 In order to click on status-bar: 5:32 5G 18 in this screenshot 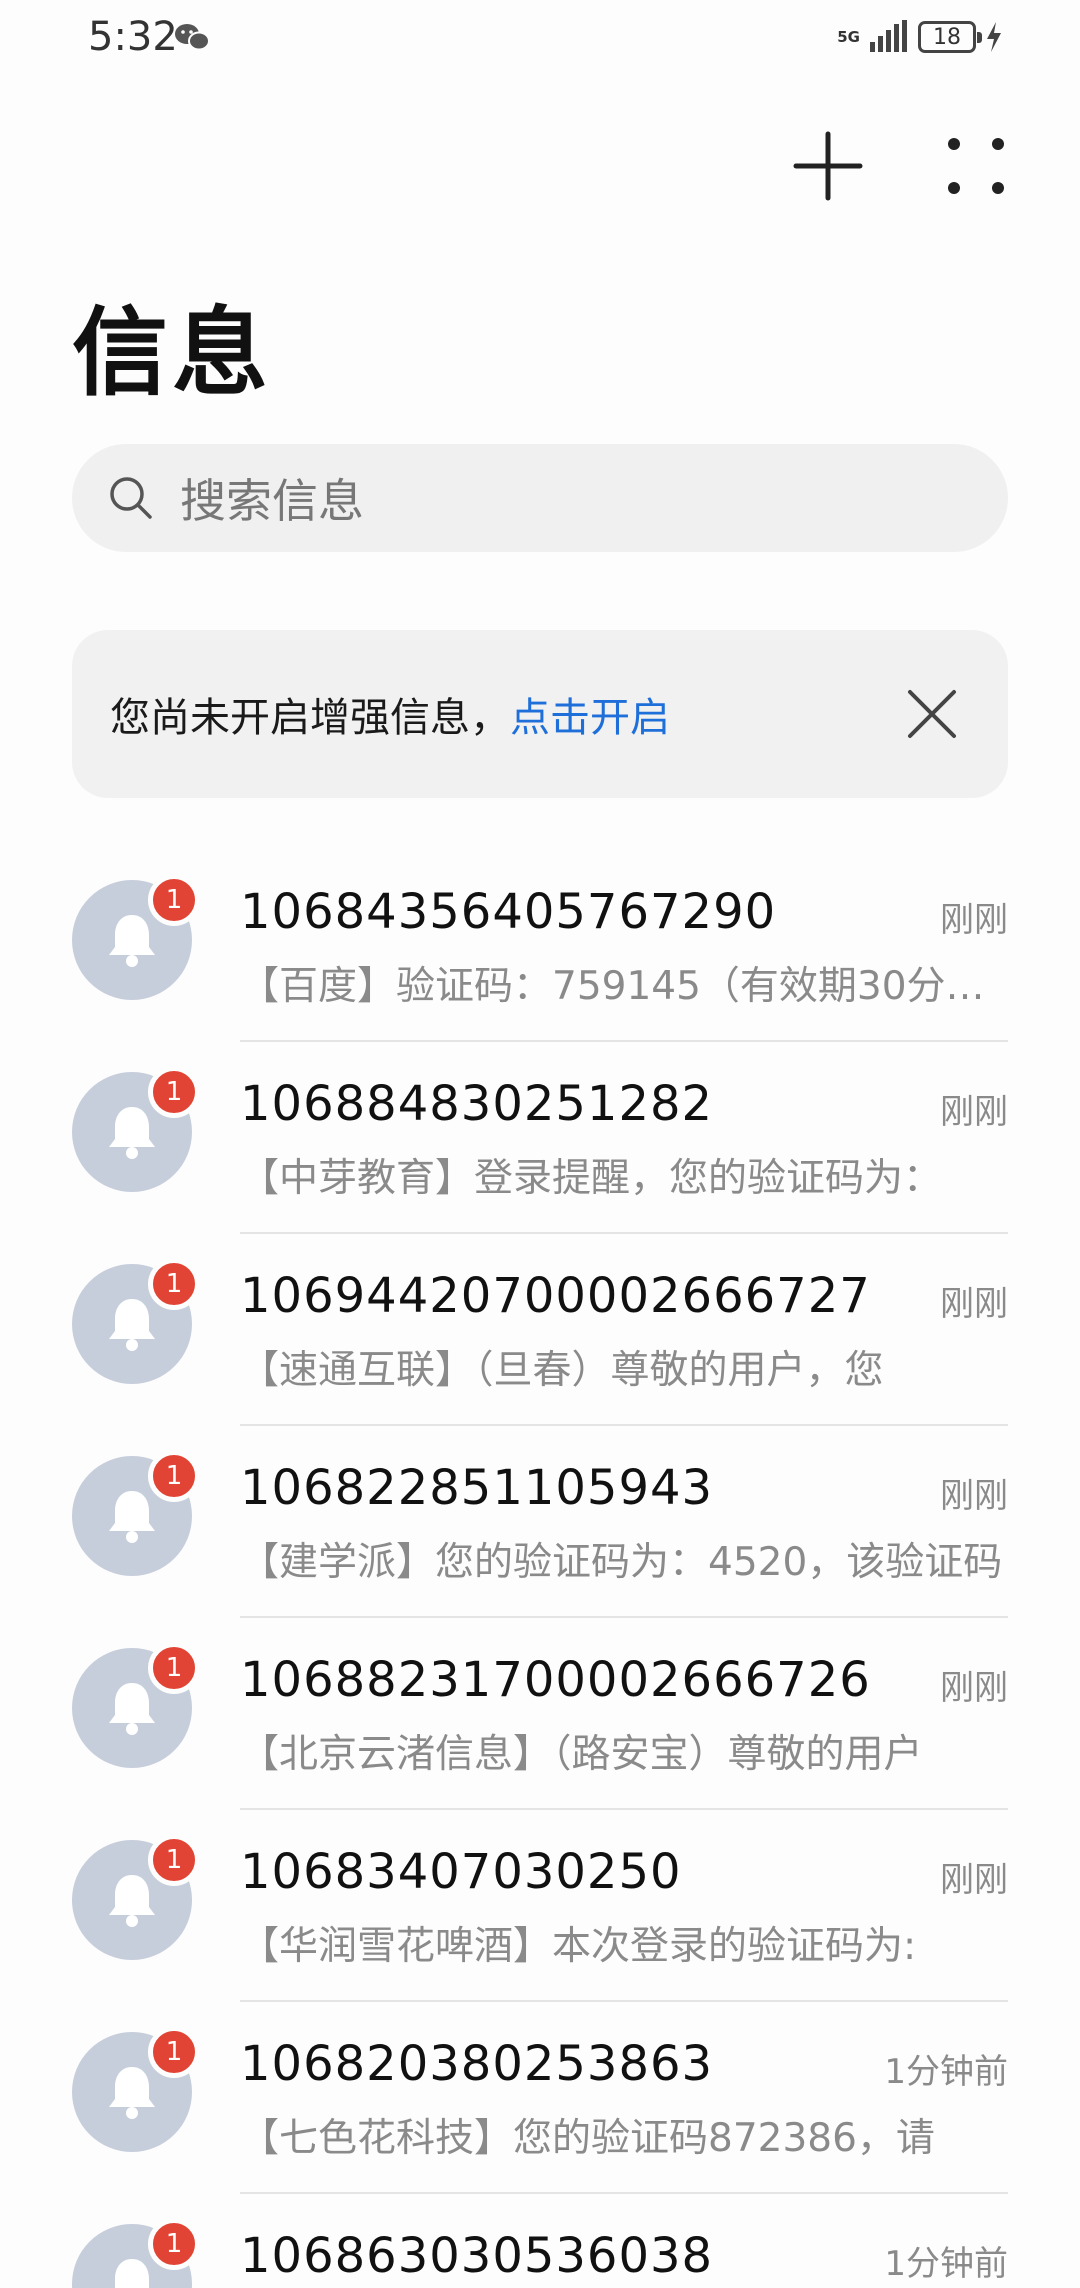, I will do `click(540, 40)`.